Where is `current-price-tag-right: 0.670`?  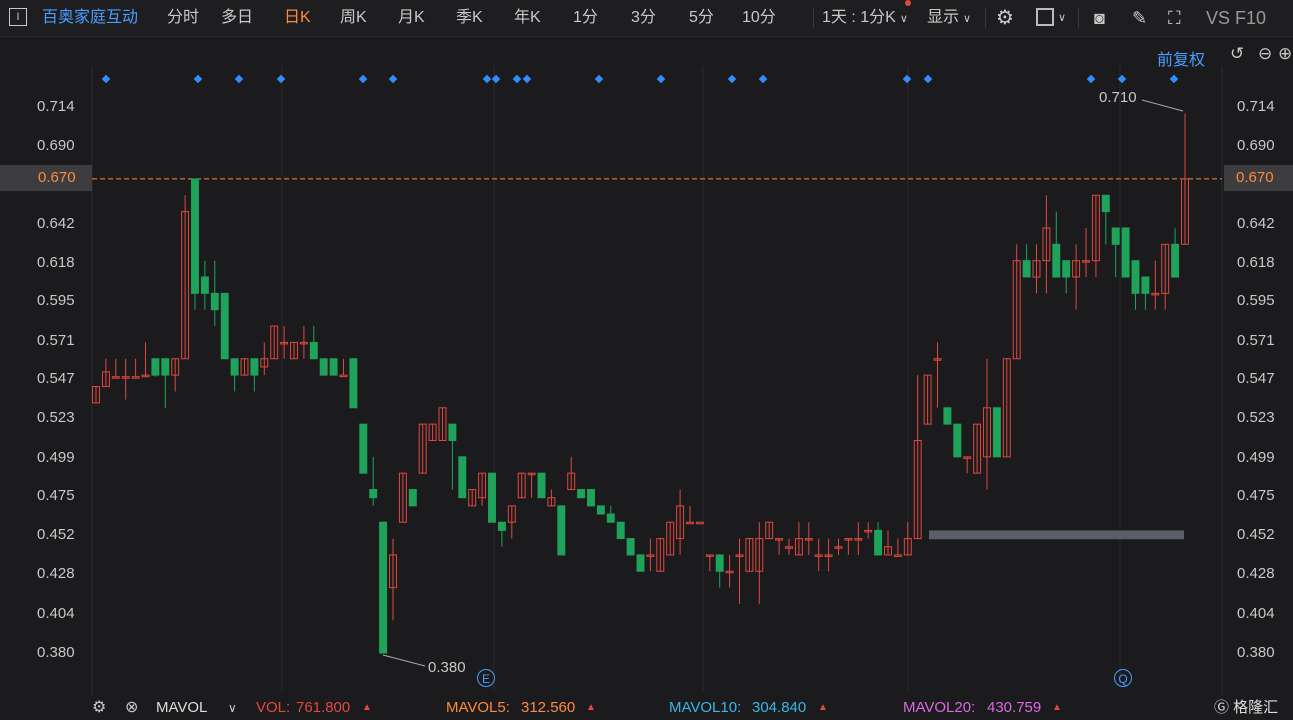
current-price-tag-right: 0.670 is located at coordinates (1258, 178).